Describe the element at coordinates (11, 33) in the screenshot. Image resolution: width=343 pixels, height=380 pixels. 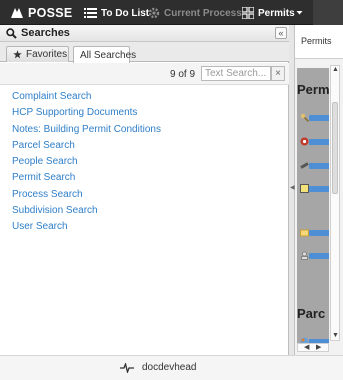
I see `search-icon` at that location.